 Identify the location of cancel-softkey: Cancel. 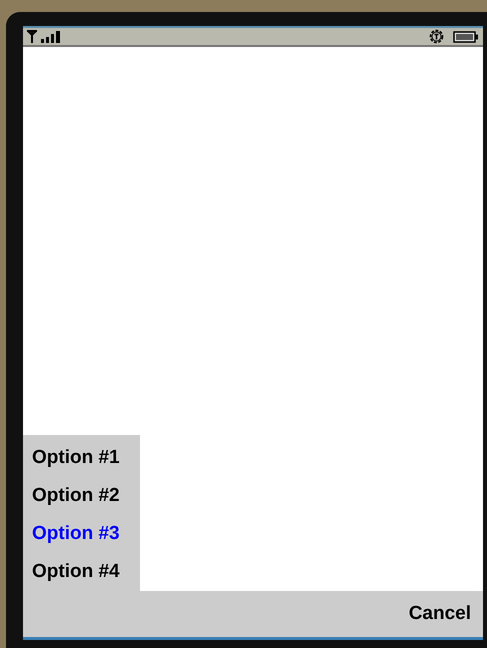
(439, 614).